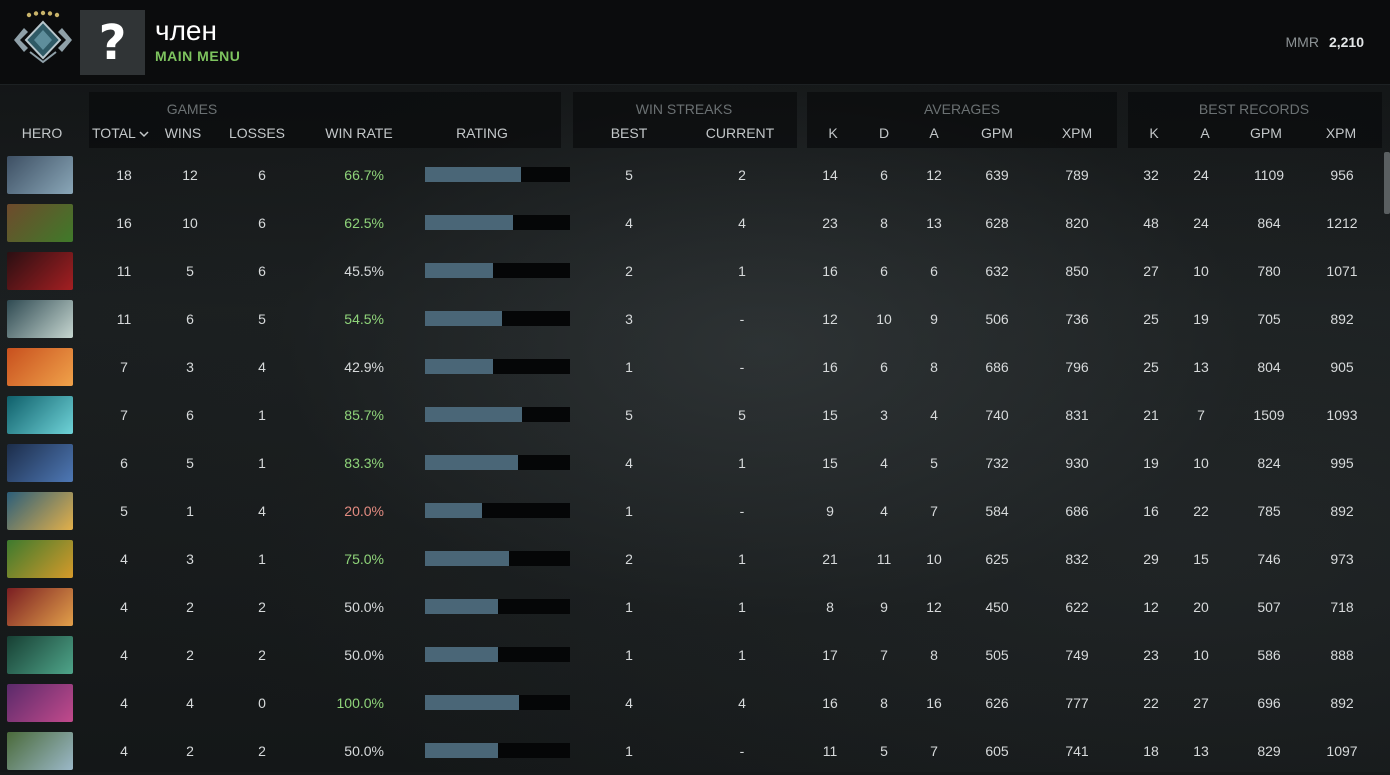  I want to click on avg-deaths-cell: 8, so click(884, 223).